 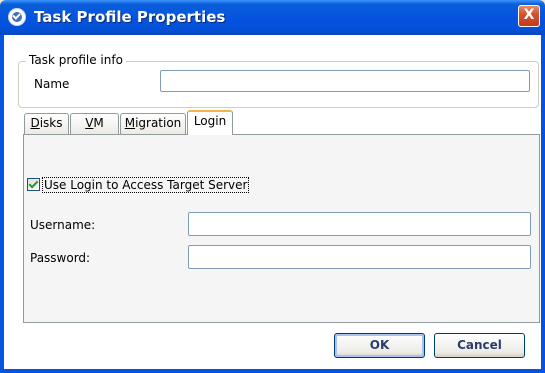 I want to click on password-label: Password:, so click(x=60, y=258).